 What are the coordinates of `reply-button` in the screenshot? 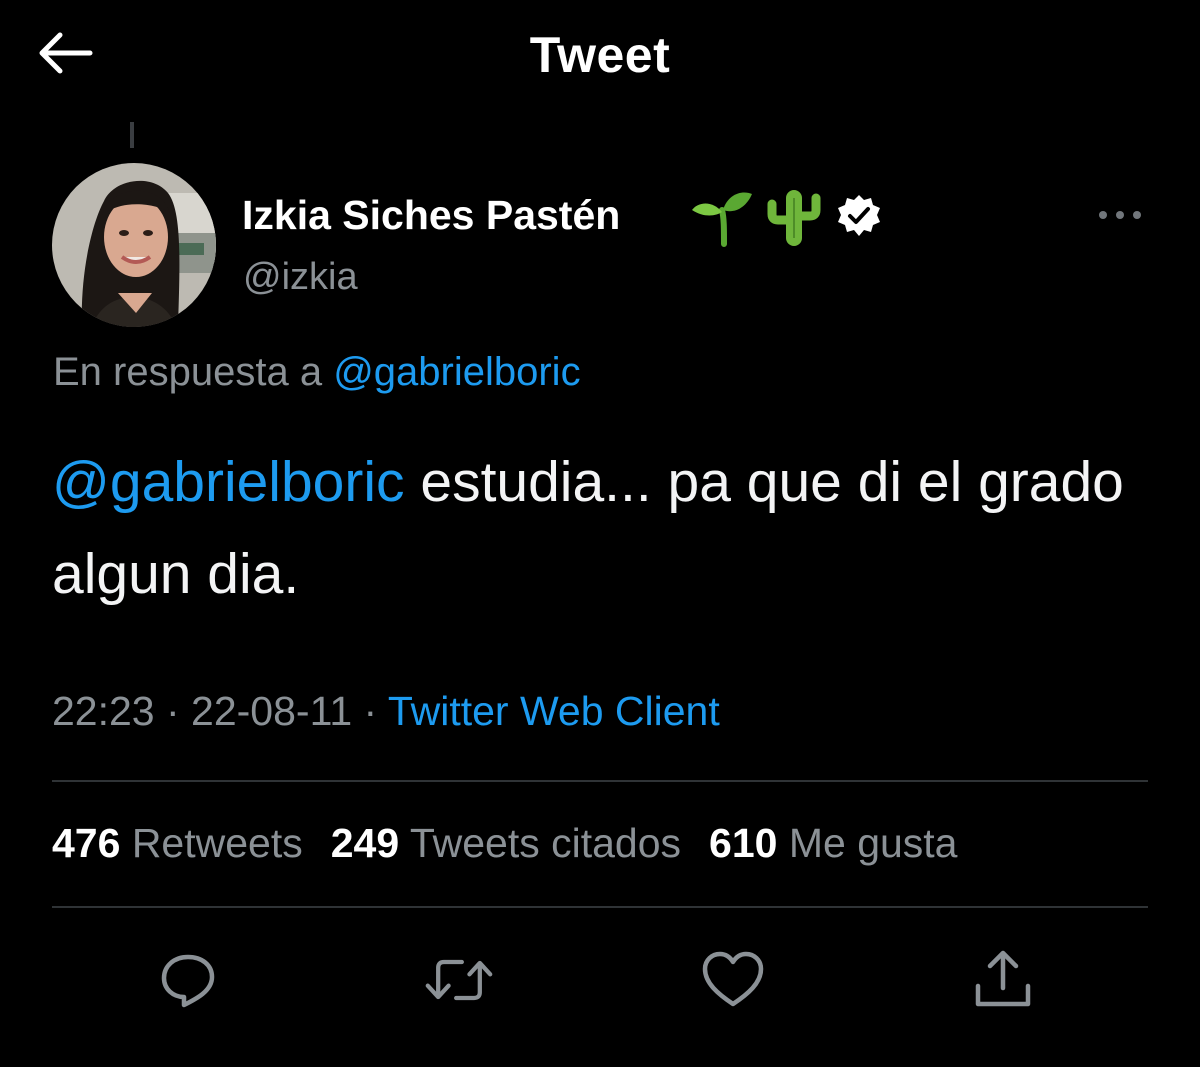 It's located at (188, 980).